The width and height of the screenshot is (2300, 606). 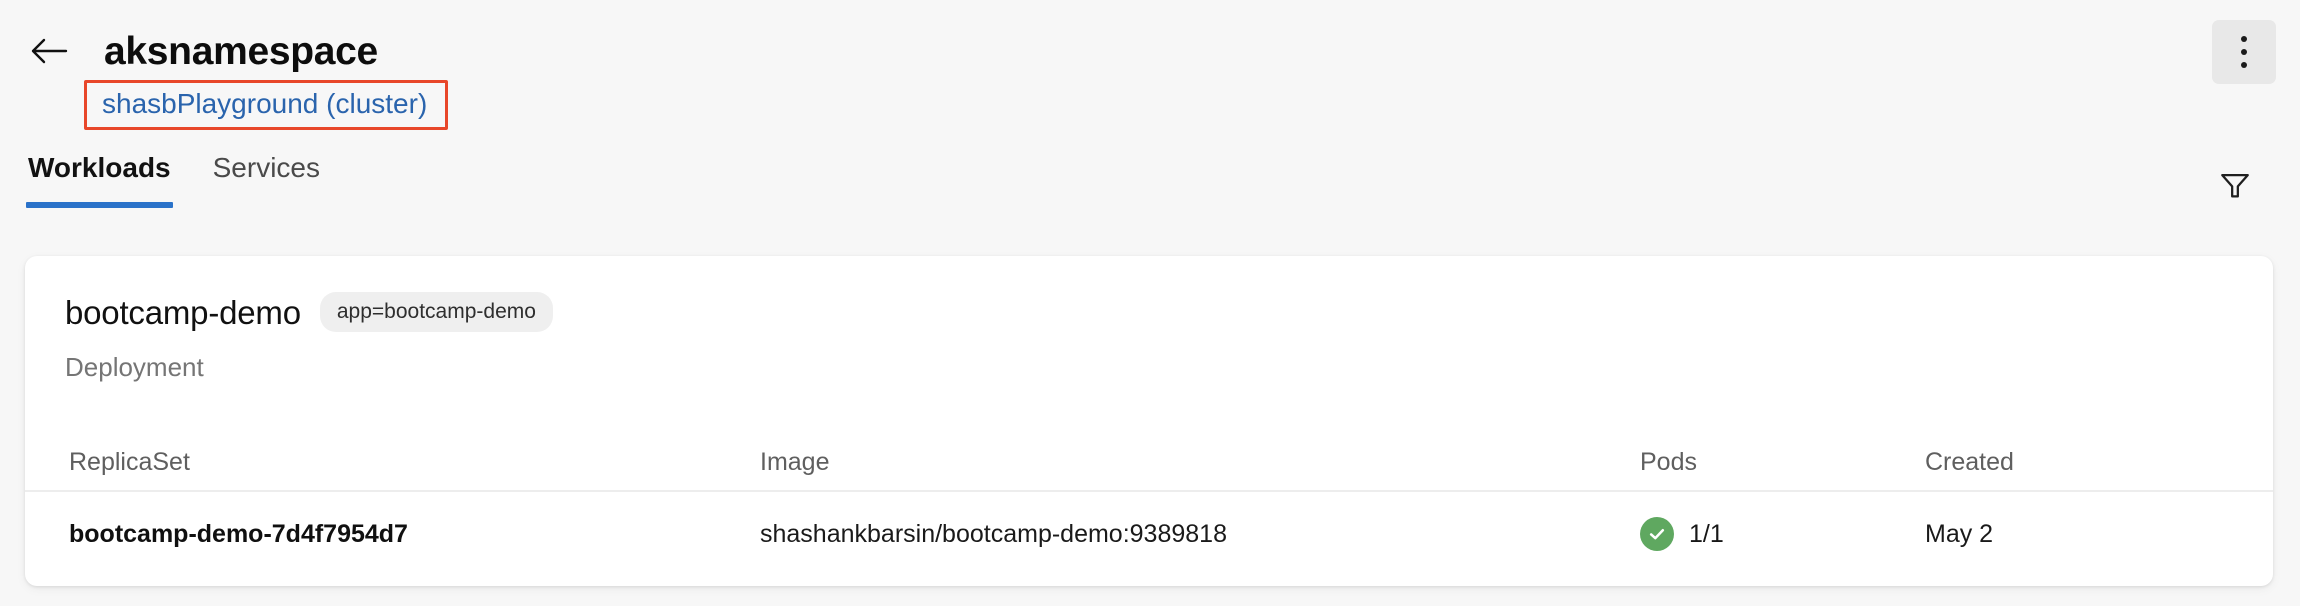 I want to click on filter-funnel-icon, so click(x=2235, y=185).